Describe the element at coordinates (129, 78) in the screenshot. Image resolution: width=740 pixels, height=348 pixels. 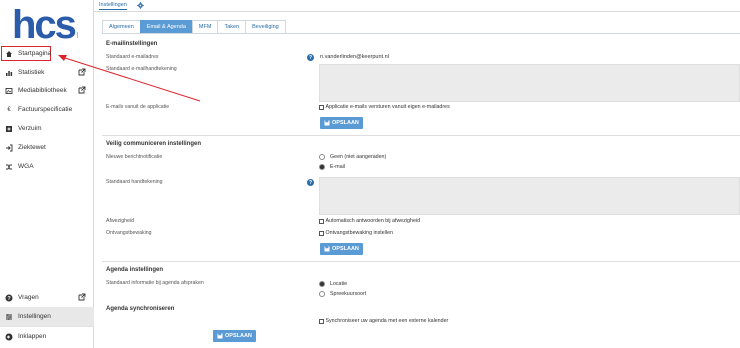
I see `annotation-arrow` at that location.